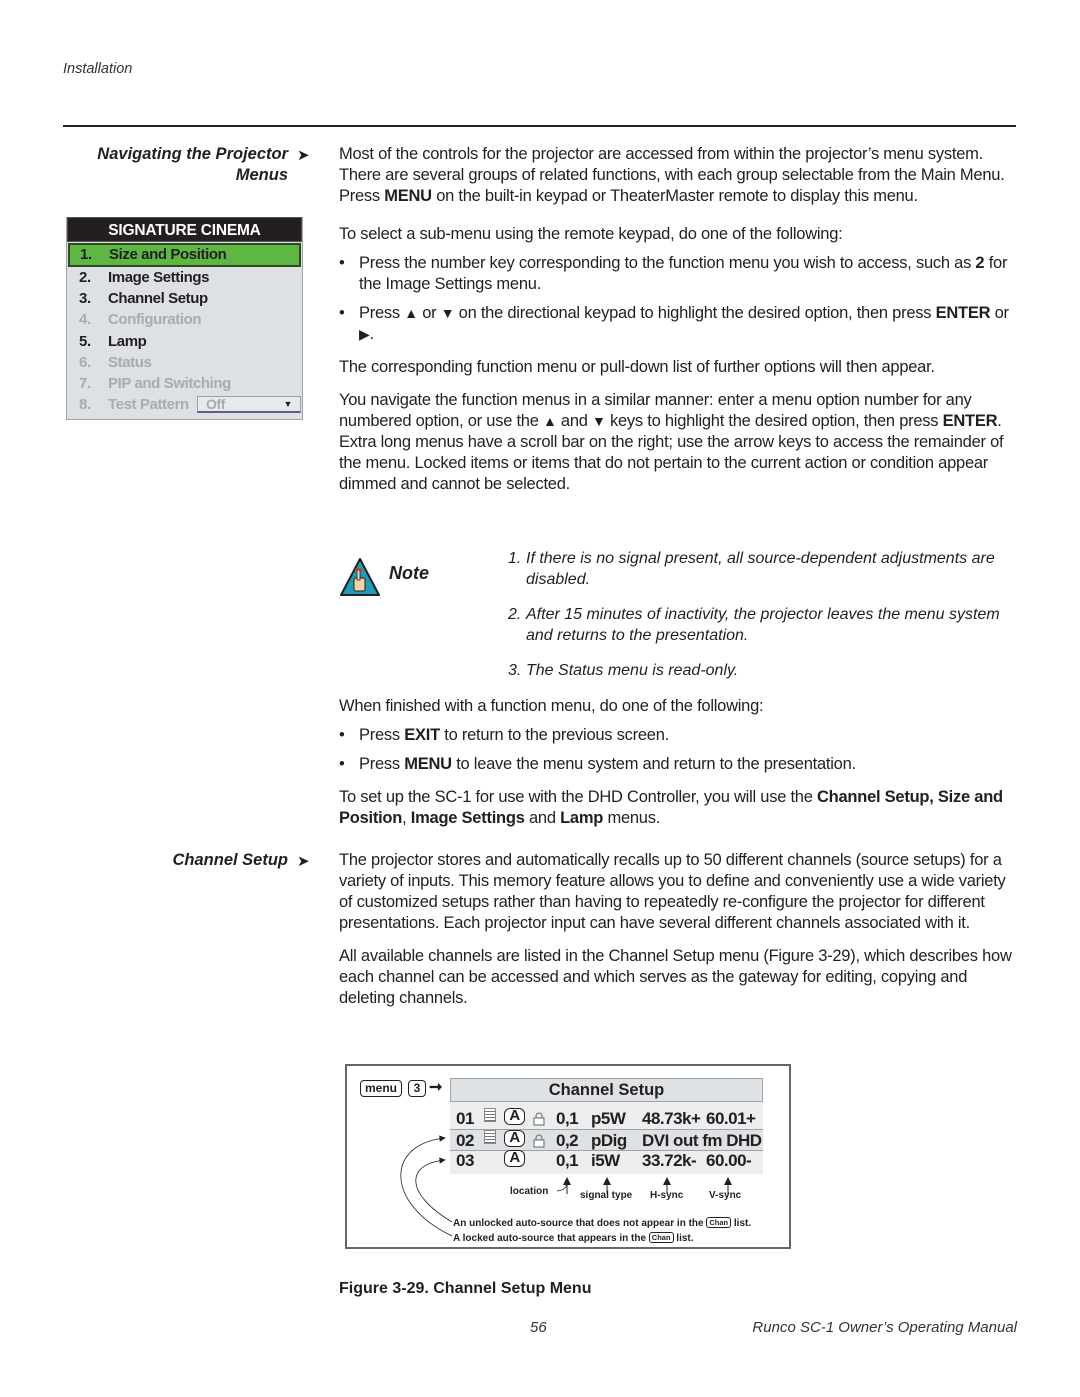  I want to click on test-pattern-dropdown: Off ▼, so click(249, 405).